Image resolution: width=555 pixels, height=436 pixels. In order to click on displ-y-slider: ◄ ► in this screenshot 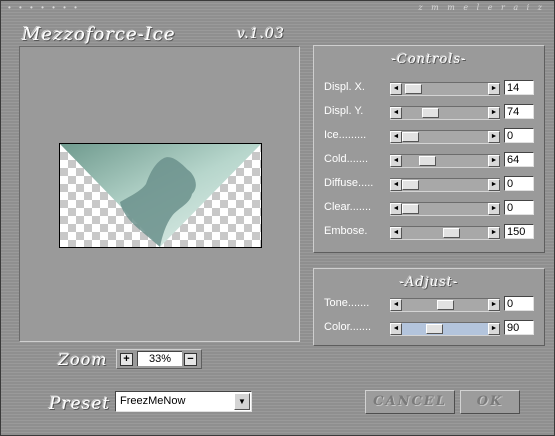, I will do `click(445, 113)`.